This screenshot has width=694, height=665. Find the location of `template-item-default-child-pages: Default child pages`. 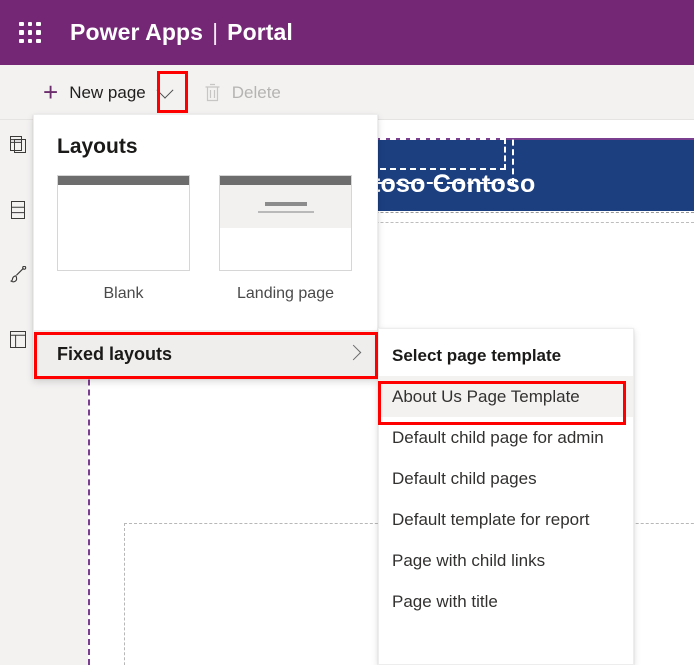

template-item-default-child-pages: Default child pages is located at coordinates (506, 478).